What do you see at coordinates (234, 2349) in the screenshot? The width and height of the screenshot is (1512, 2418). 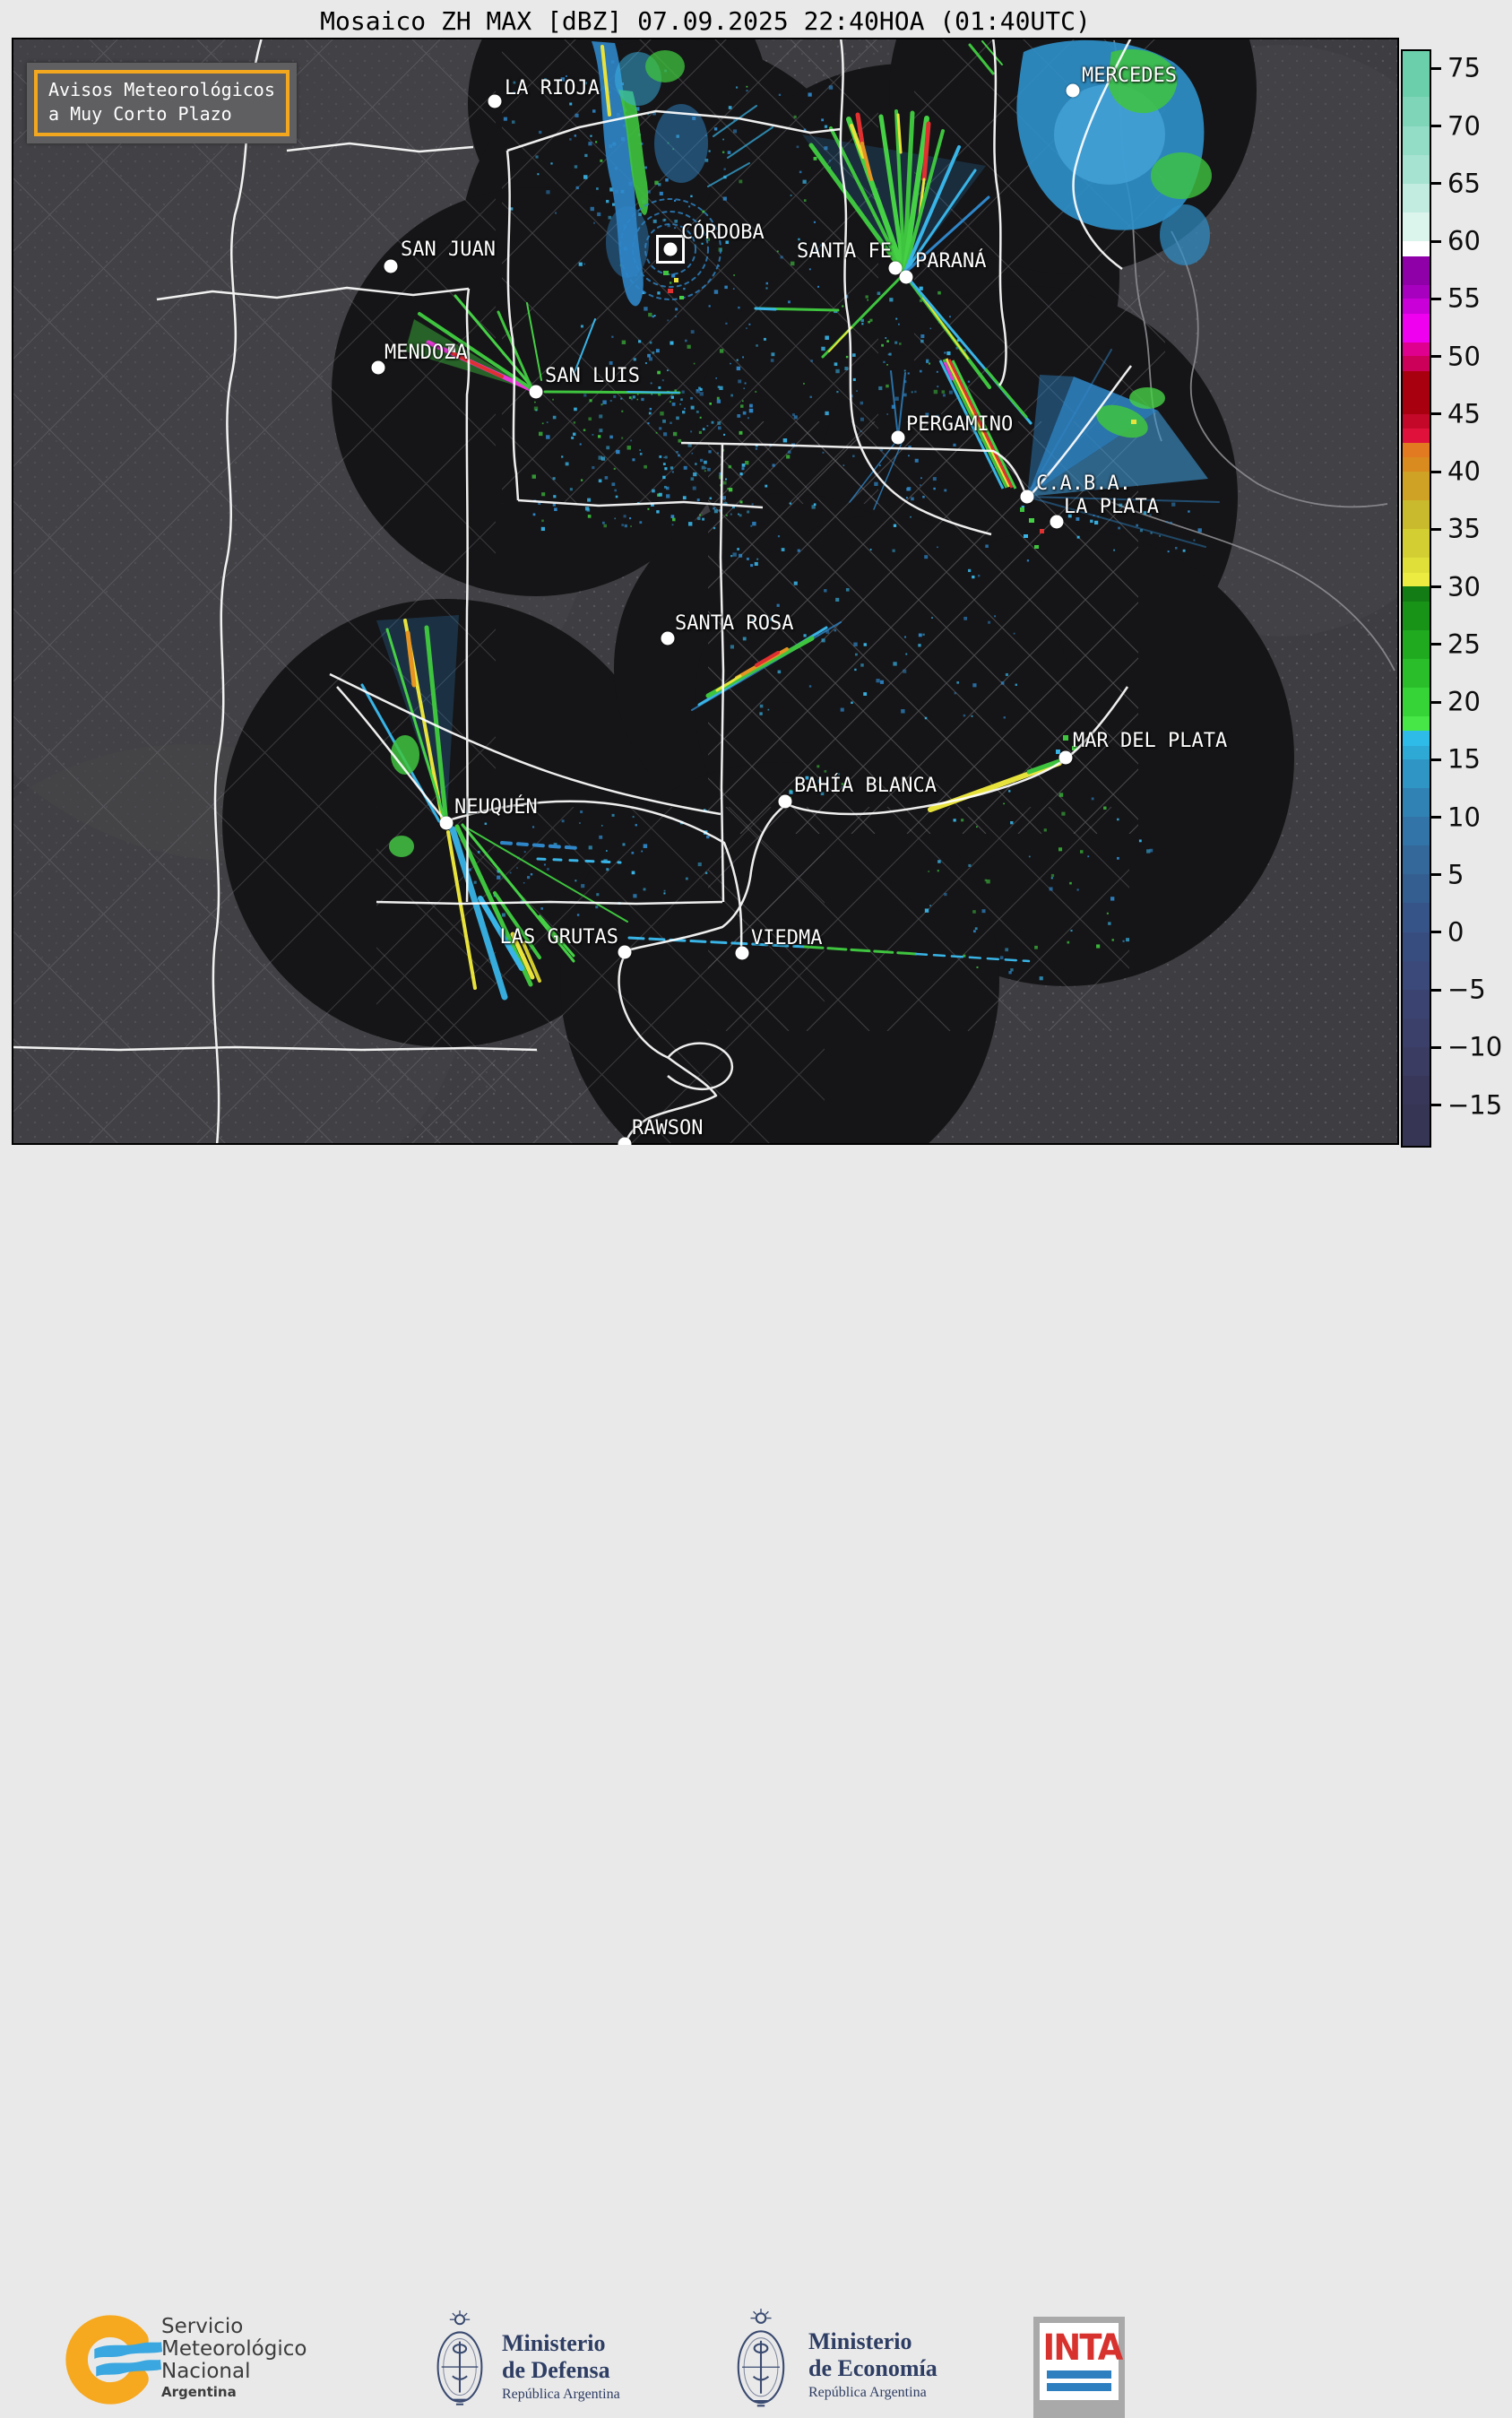 I see `smn-line2: Meteorológico` at bounding box center [234, 2349].